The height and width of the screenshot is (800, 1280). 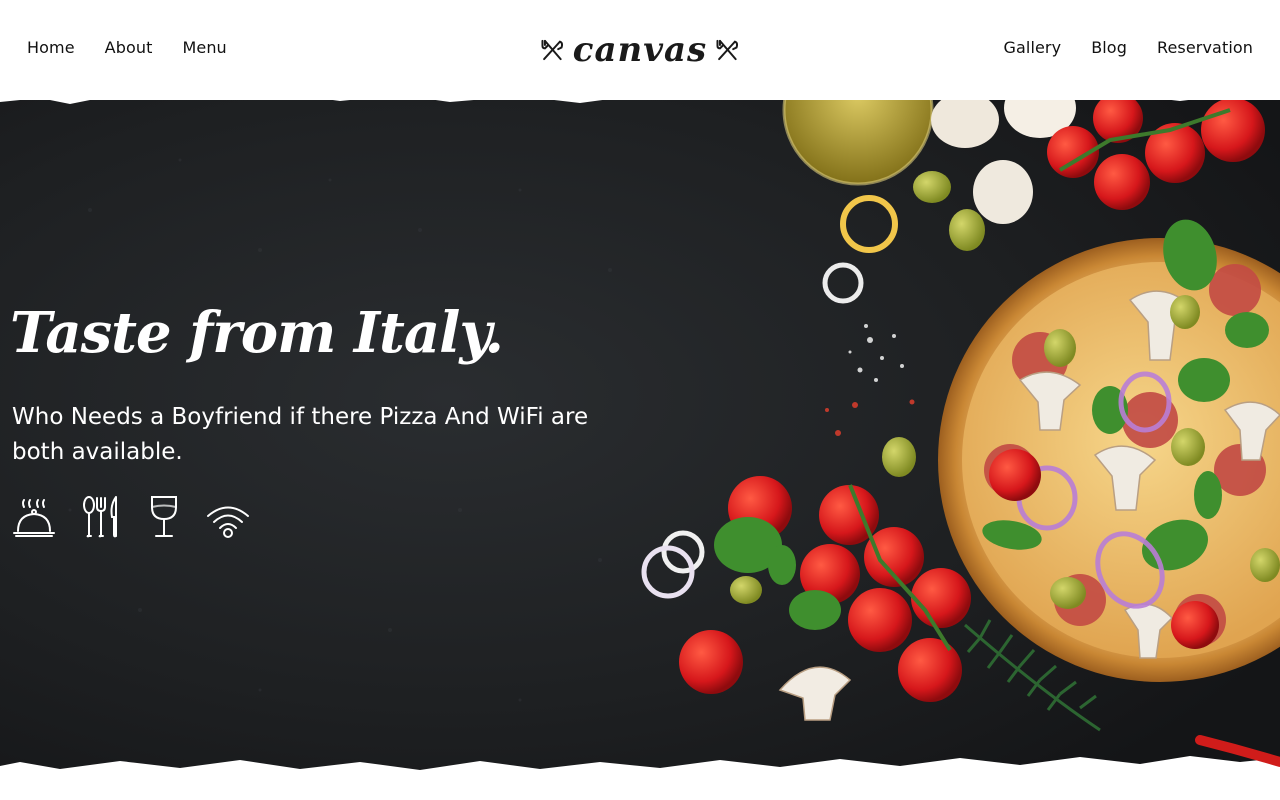 I want to click on cloche-icon, so click(x=34, y=518).